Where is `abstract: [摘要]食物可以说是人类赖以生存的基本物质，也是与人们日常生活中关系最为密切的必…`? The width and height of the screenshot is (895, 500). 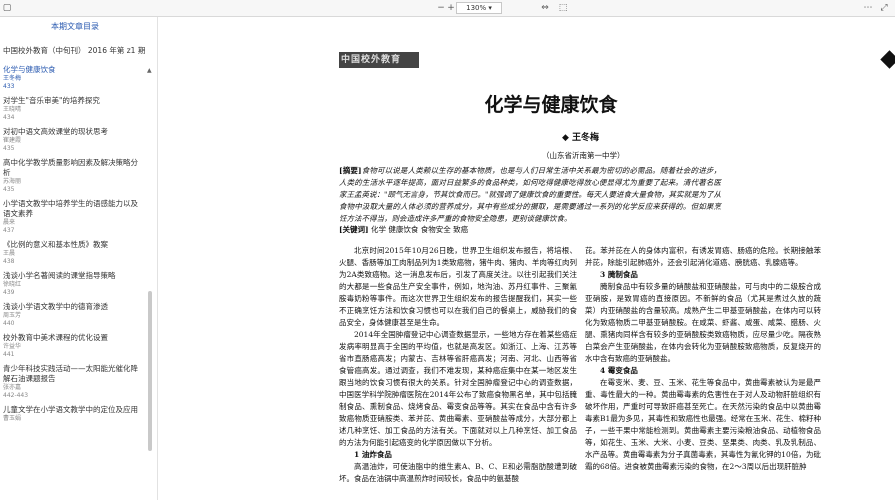 abstract: [摘要]食物可以说是人类赖以生存的基本物质，也是与人们日常生活中关系最为密切的必… is located at coordinates (530, 195).